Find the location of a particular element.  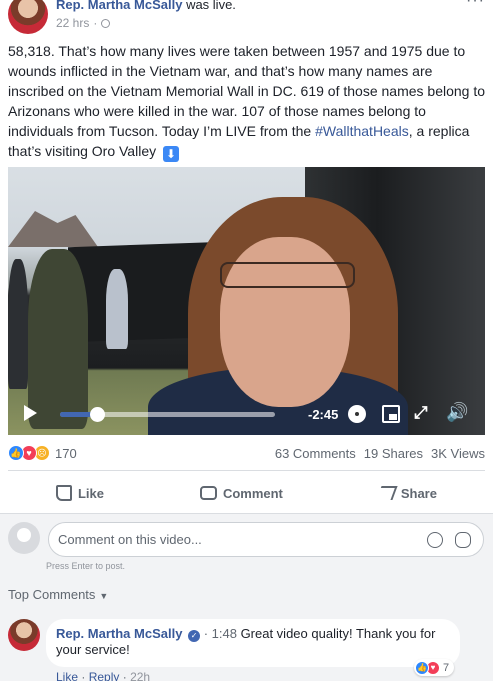

comment-sort-dropdown: Top Comments ▼ is located at coordinates (58, 594).